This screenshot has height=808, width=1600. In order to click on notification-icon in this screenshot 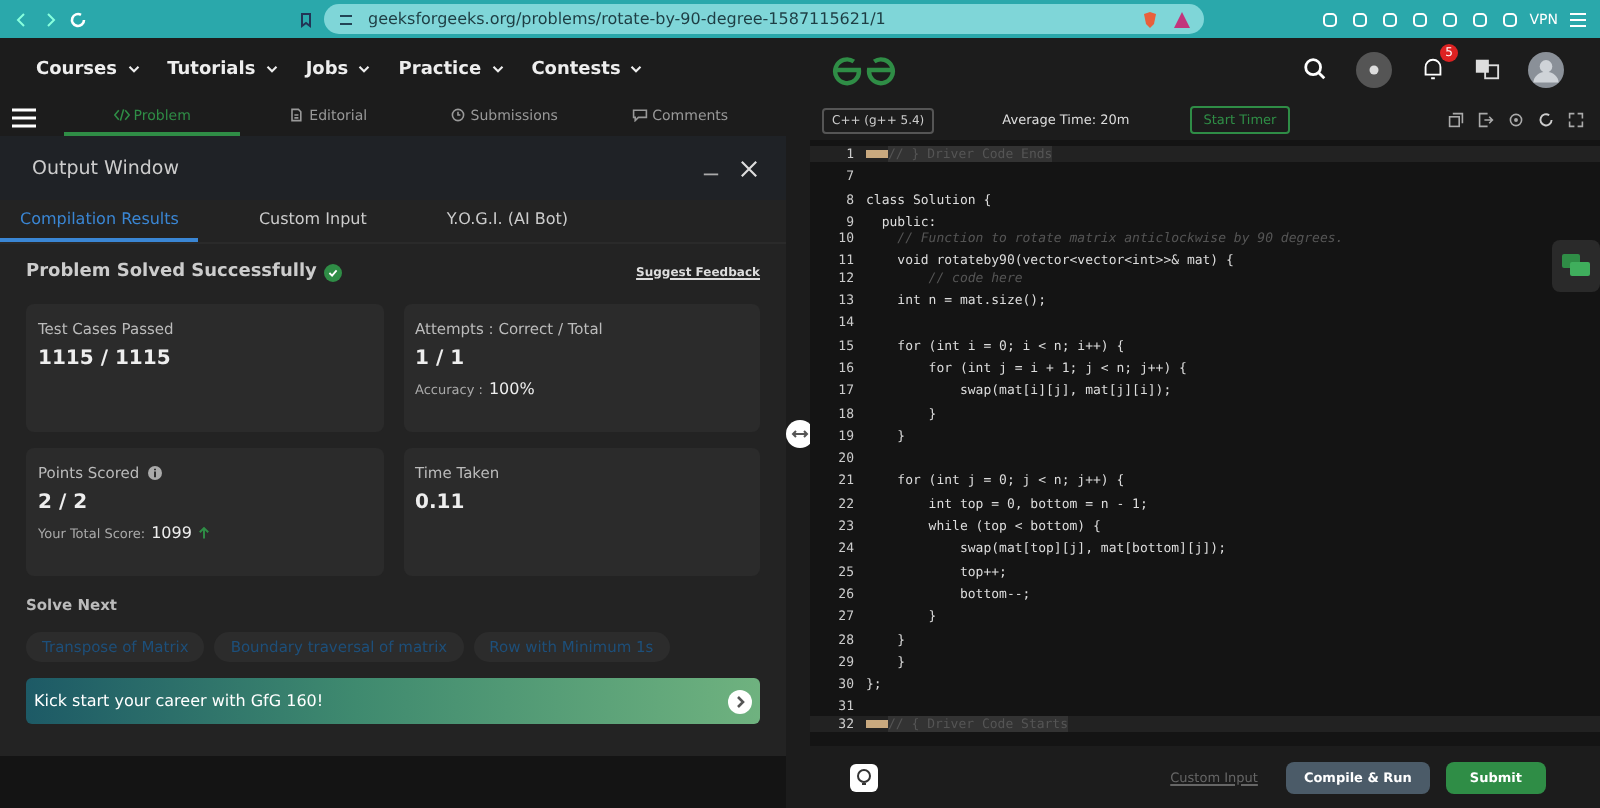, I will do `click(1433, 69)`.